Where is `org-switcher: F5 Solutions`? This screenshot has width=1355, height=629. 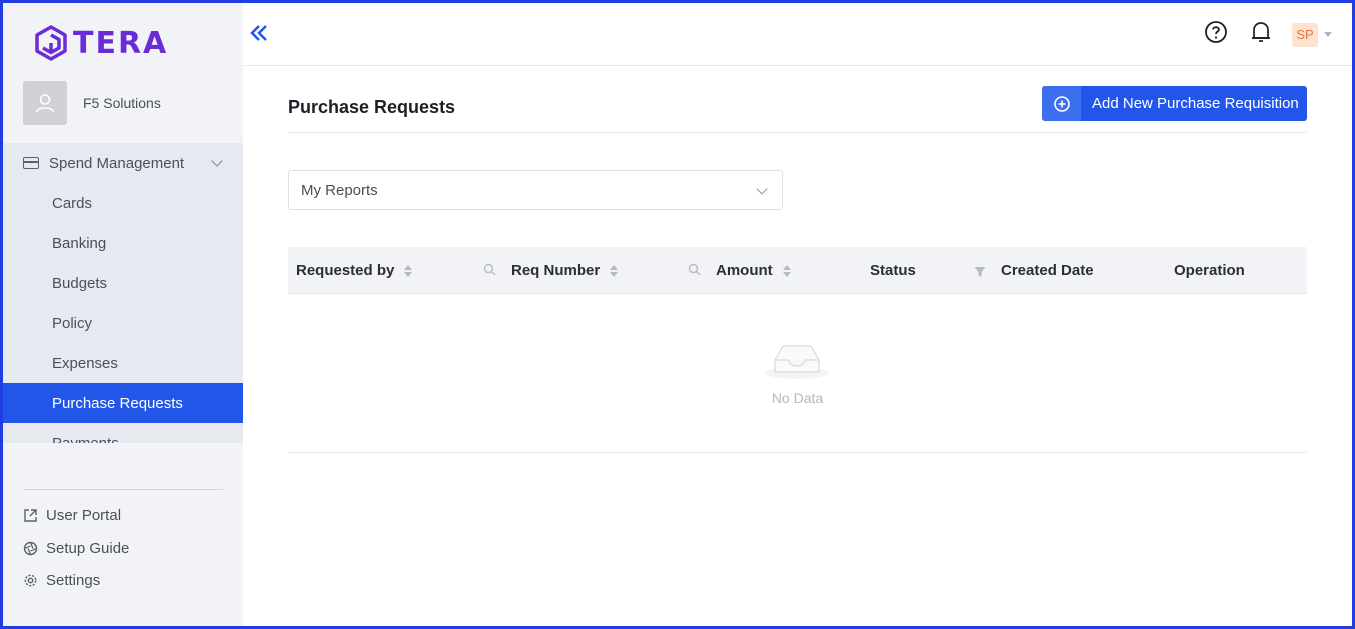
org-switcher: F5 Solutions is located at coordinates (92, 103).